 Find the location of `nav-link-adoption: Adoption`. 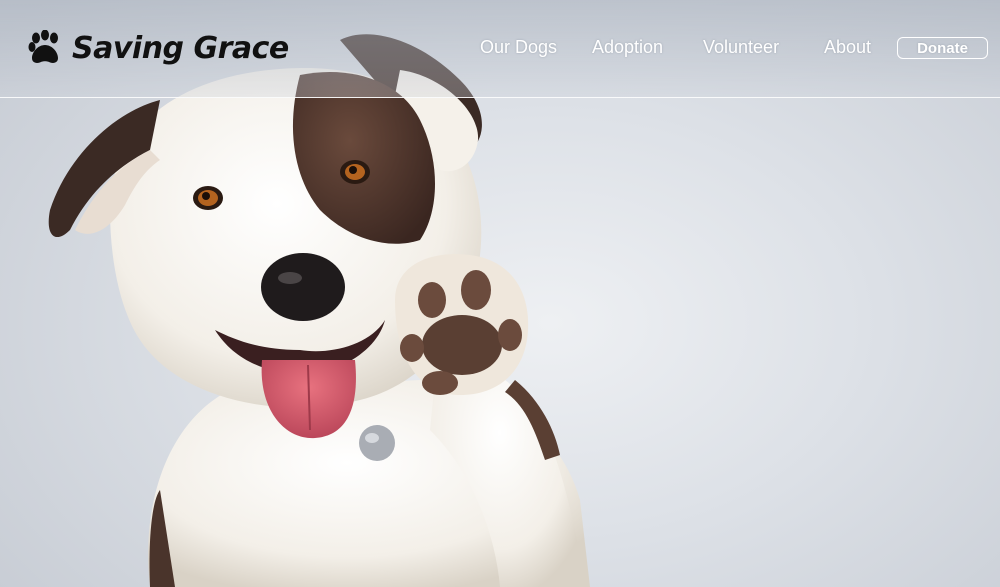

nav-link-adoption: Adoption is located at coordinates (627, 47).